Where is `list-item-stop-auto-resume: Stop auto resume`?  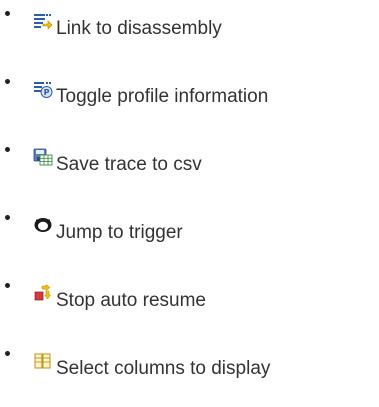 list-item-stop-auto-resume: Stop auto resume is located at coordinates (189, 300).